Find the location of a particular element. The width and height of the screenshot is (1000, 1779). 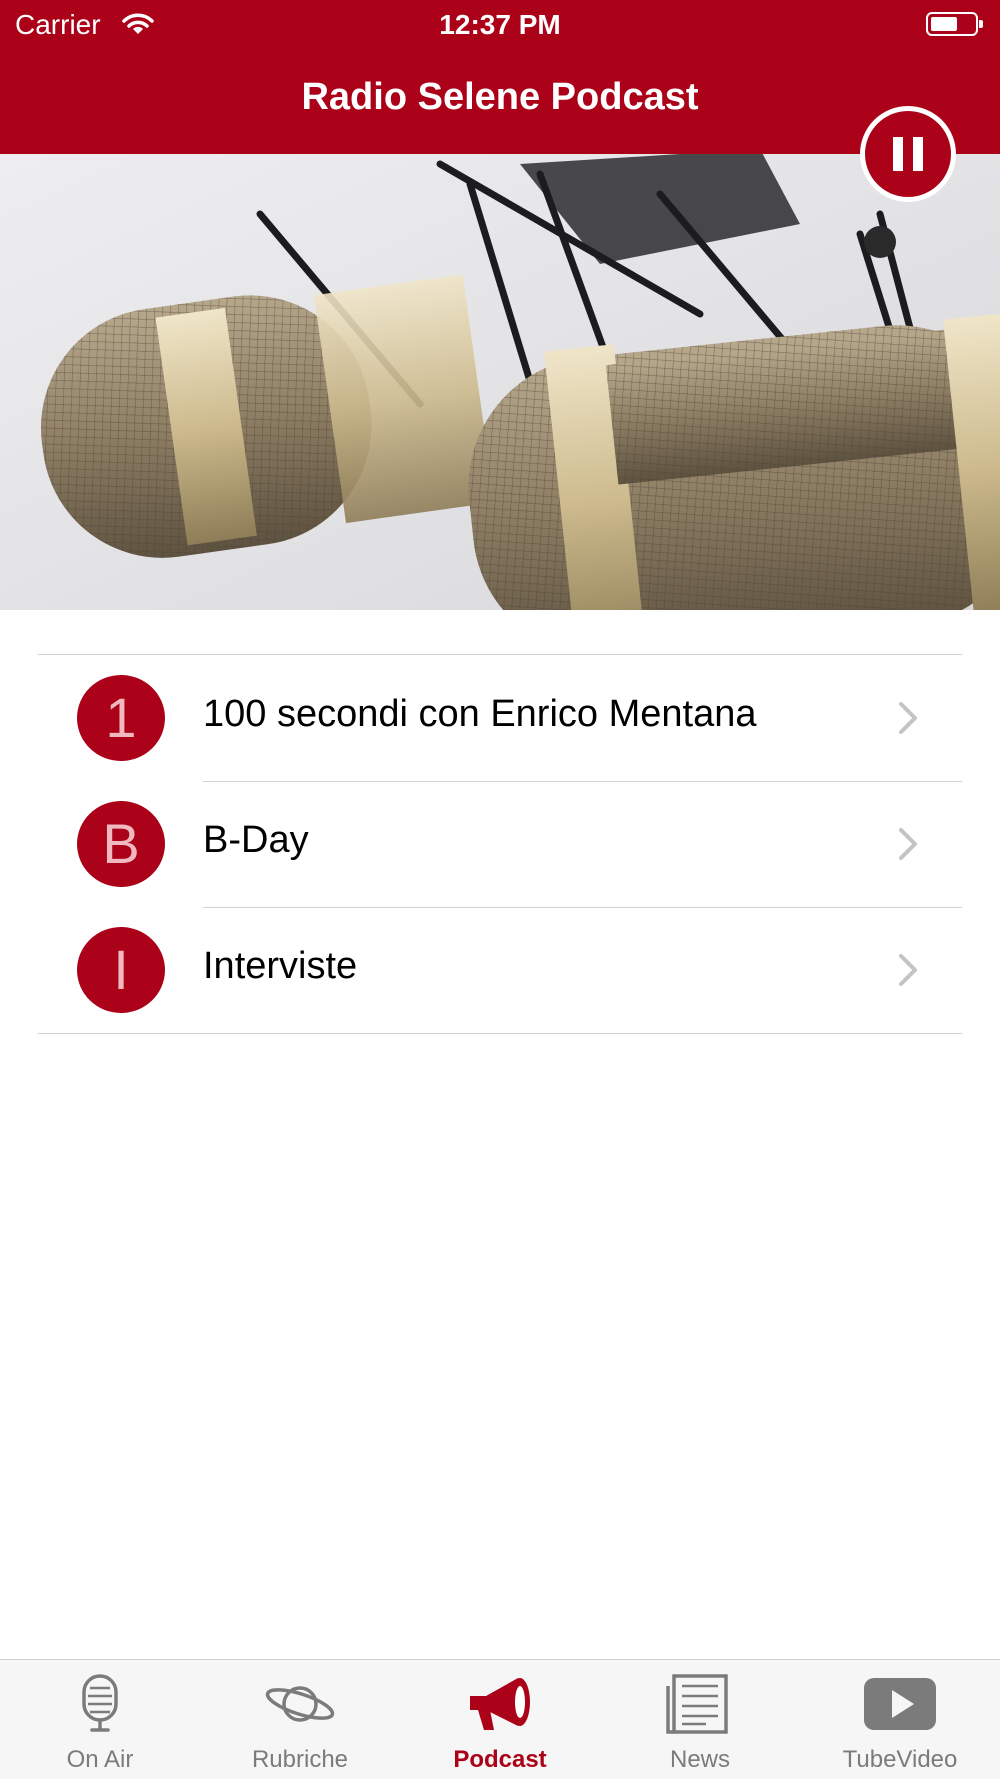

podcast-badge: 1 is located at coordinates (121, 718).